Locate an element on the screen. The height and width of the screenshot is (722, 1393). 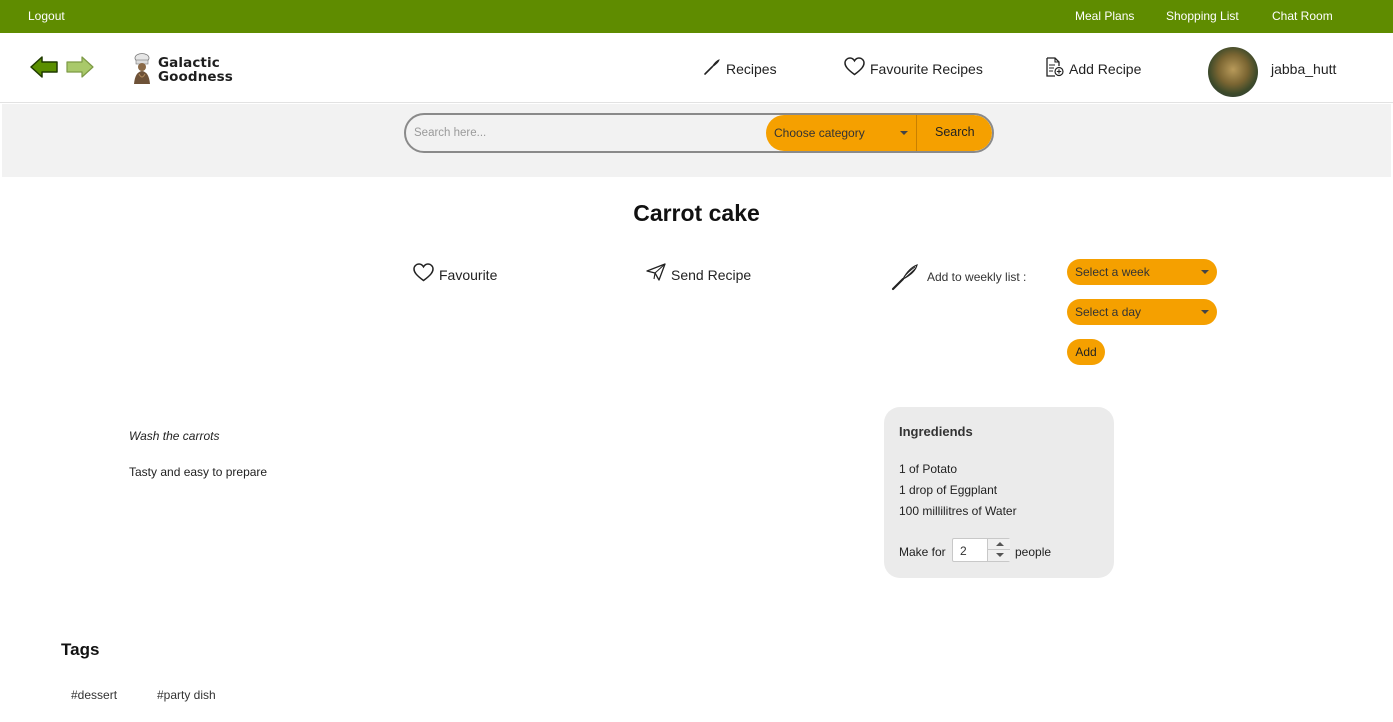
ingredient-item: 1 drop of Eggplant is located at coordinates (948, 490).